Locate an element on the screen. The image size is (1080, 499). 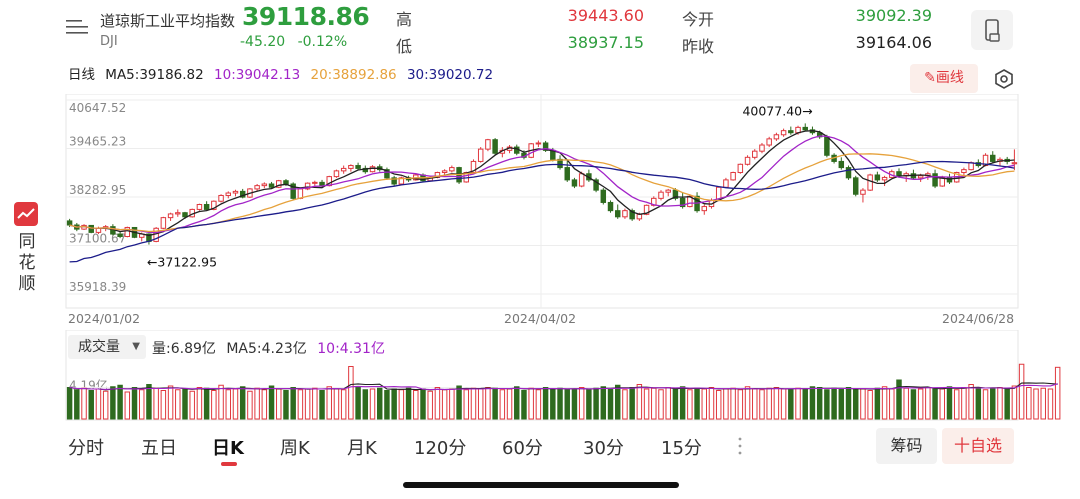
tab-daily-k: 日K is located at coordinates (228, 447).